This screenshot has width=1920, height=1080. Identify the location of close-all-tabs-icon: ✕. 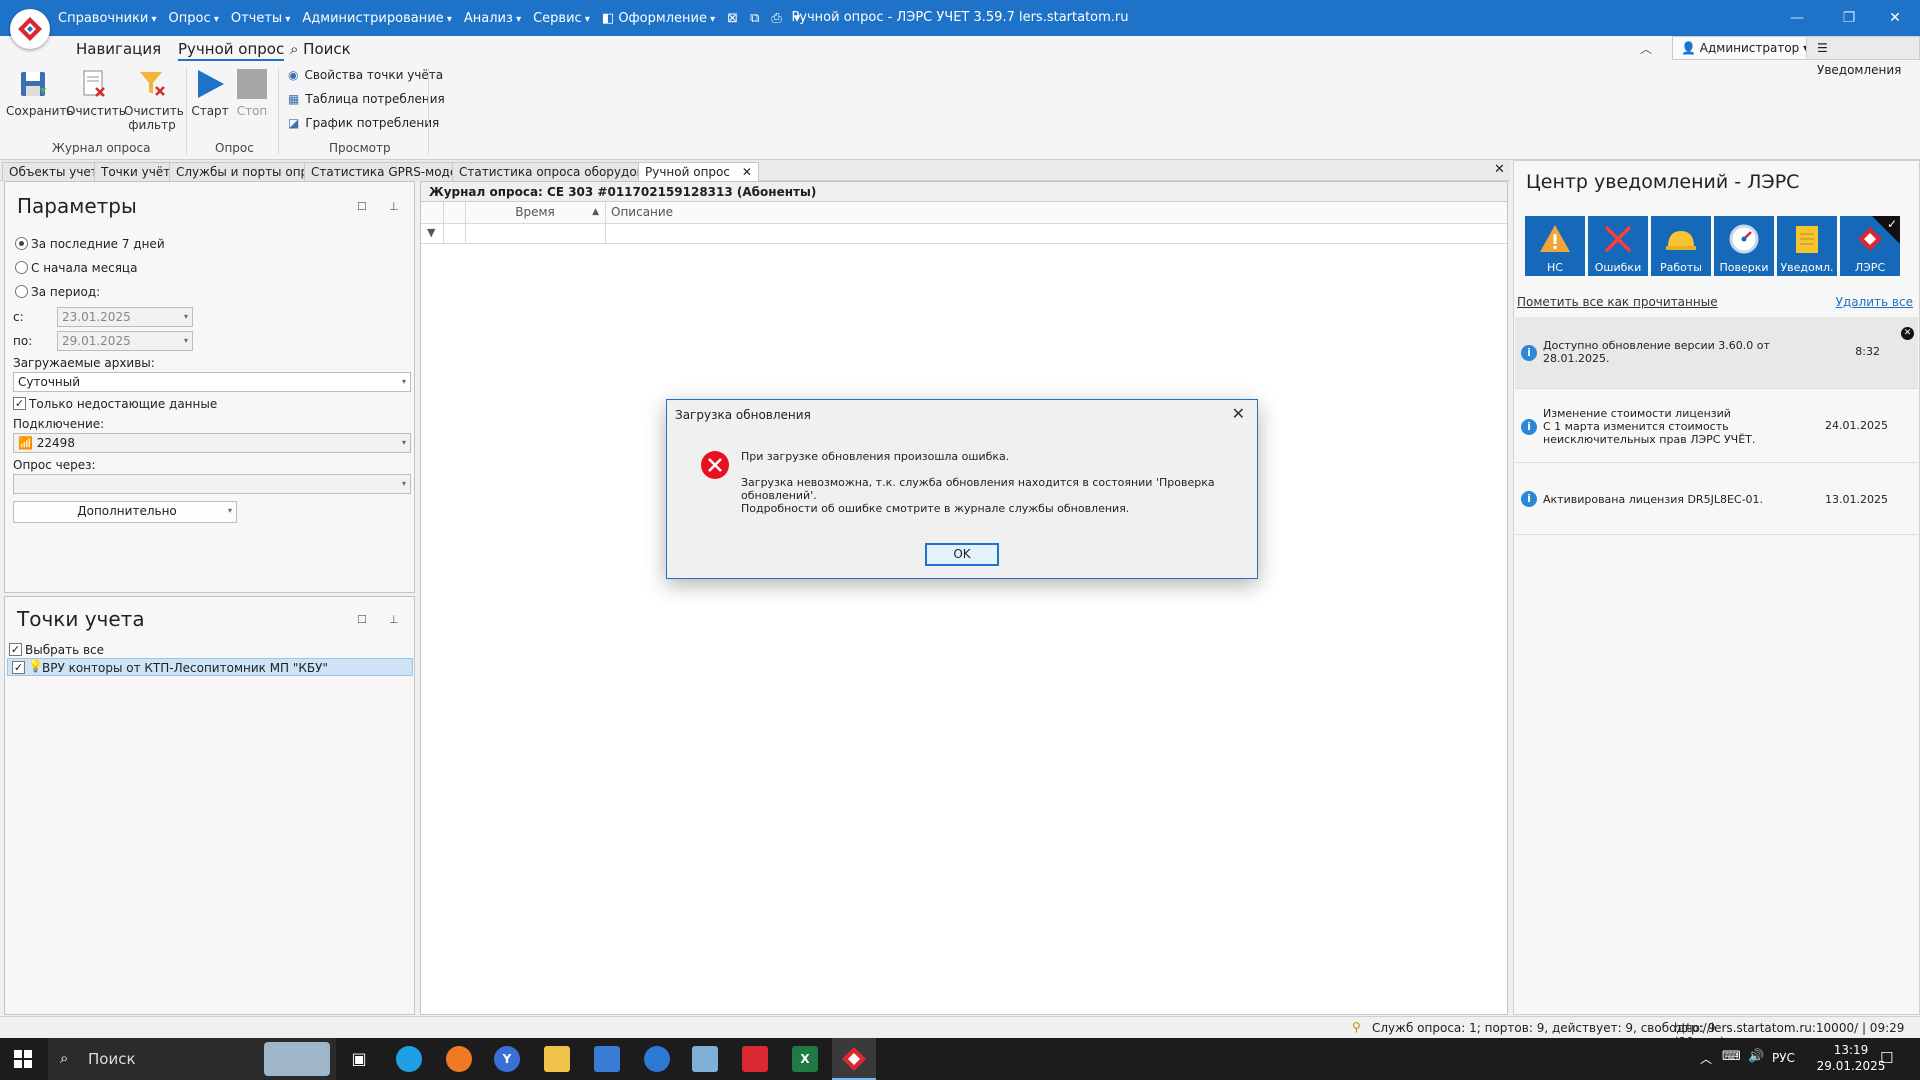
(1499, 169).